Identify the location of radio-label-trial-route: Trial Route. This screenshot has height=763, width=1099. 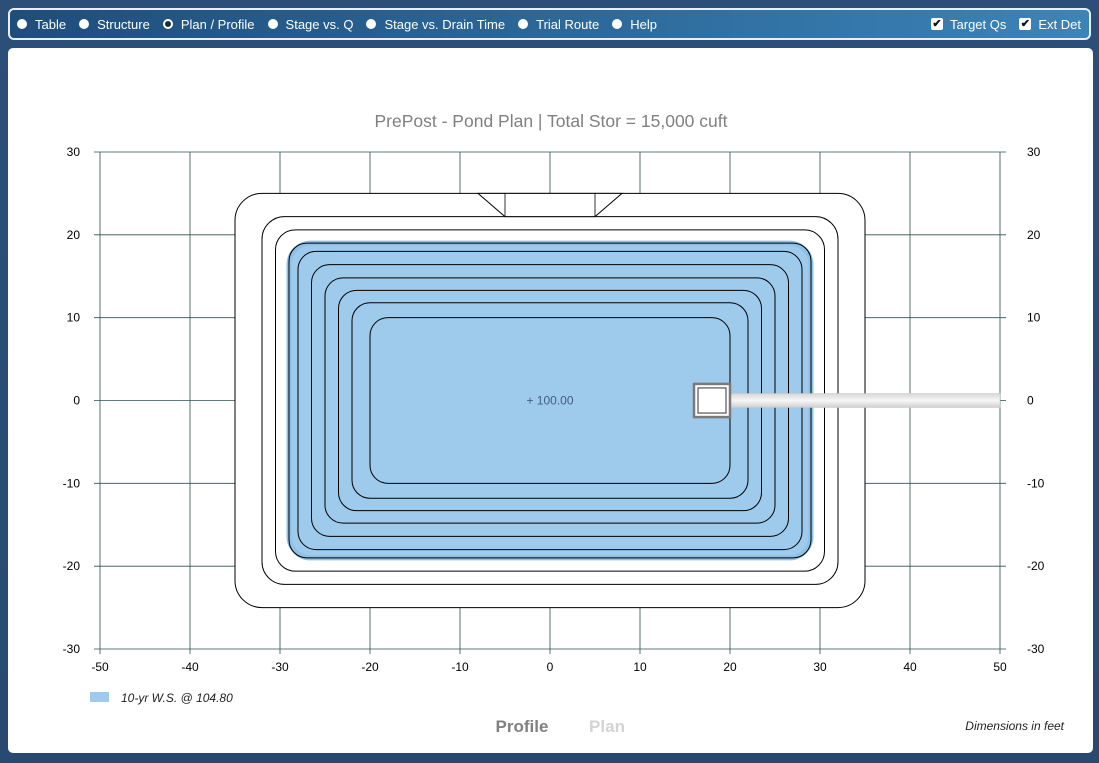
(568, 24).